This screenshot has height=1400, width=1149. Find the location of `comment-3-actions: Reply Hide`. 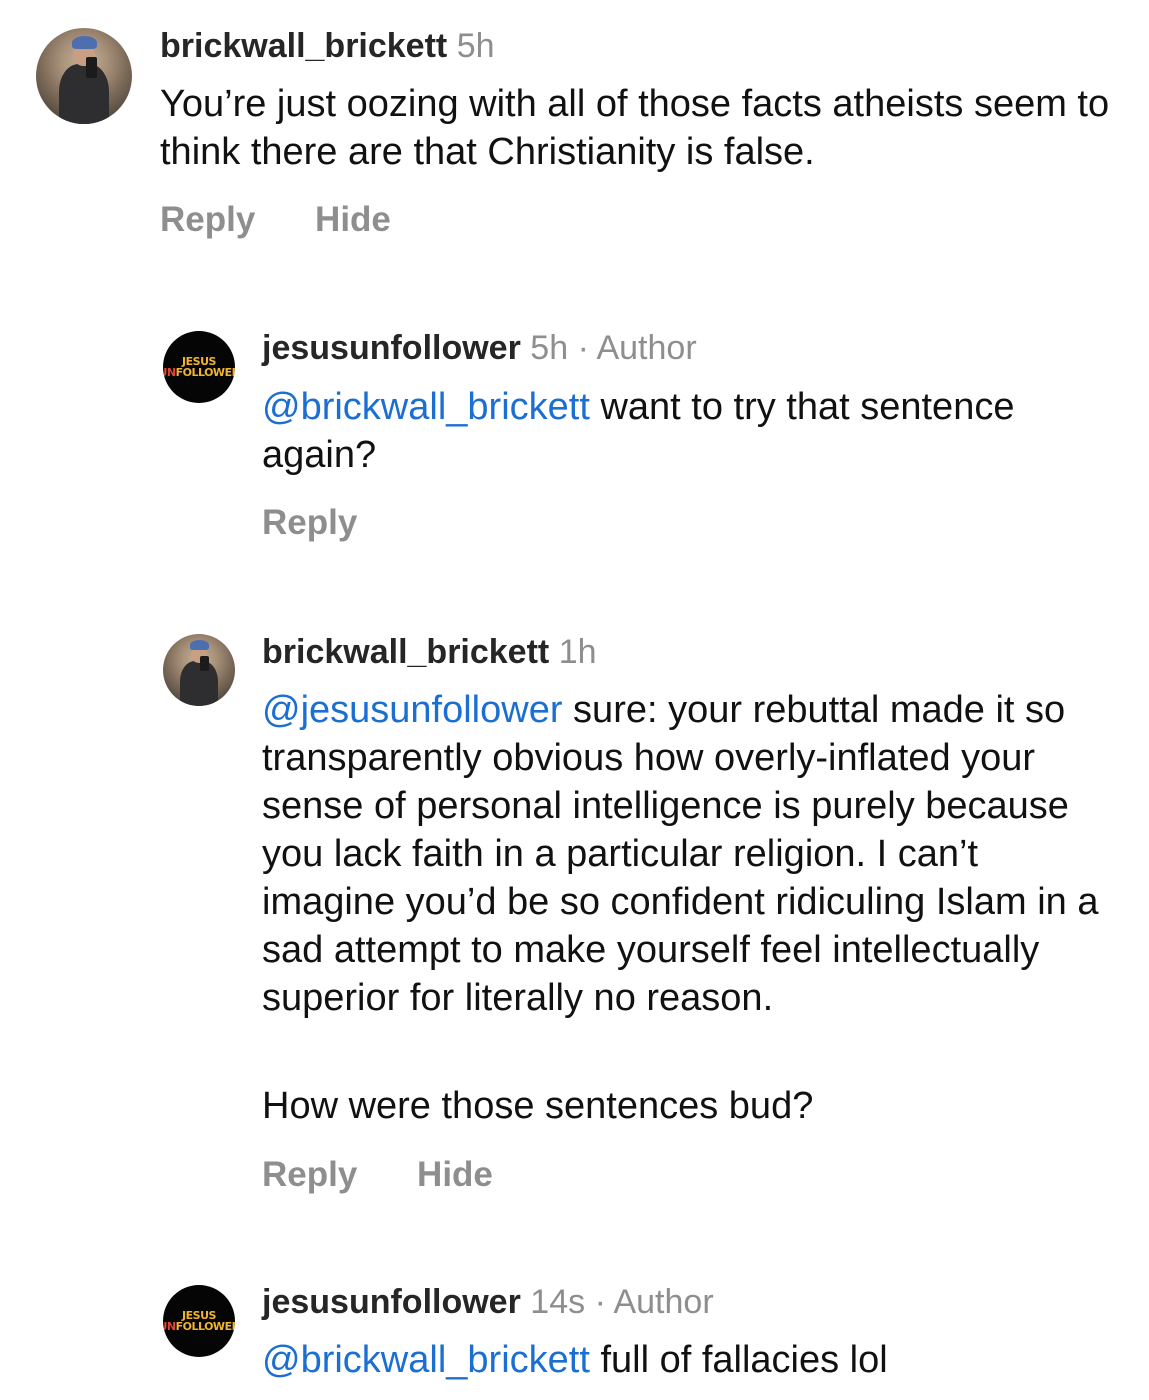

comment-3-actions: Reply Hide is located at coordinates (402, 1175).